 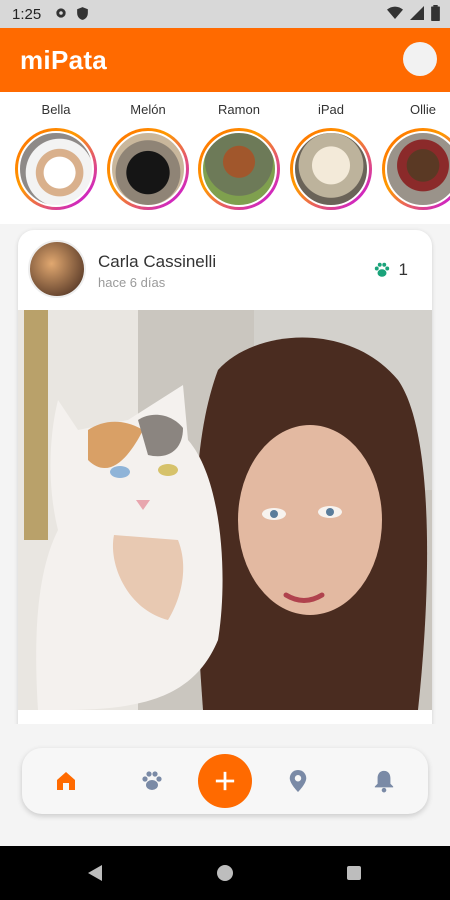 I want to click on bottom-nav-area, so click(x=225, y=785).